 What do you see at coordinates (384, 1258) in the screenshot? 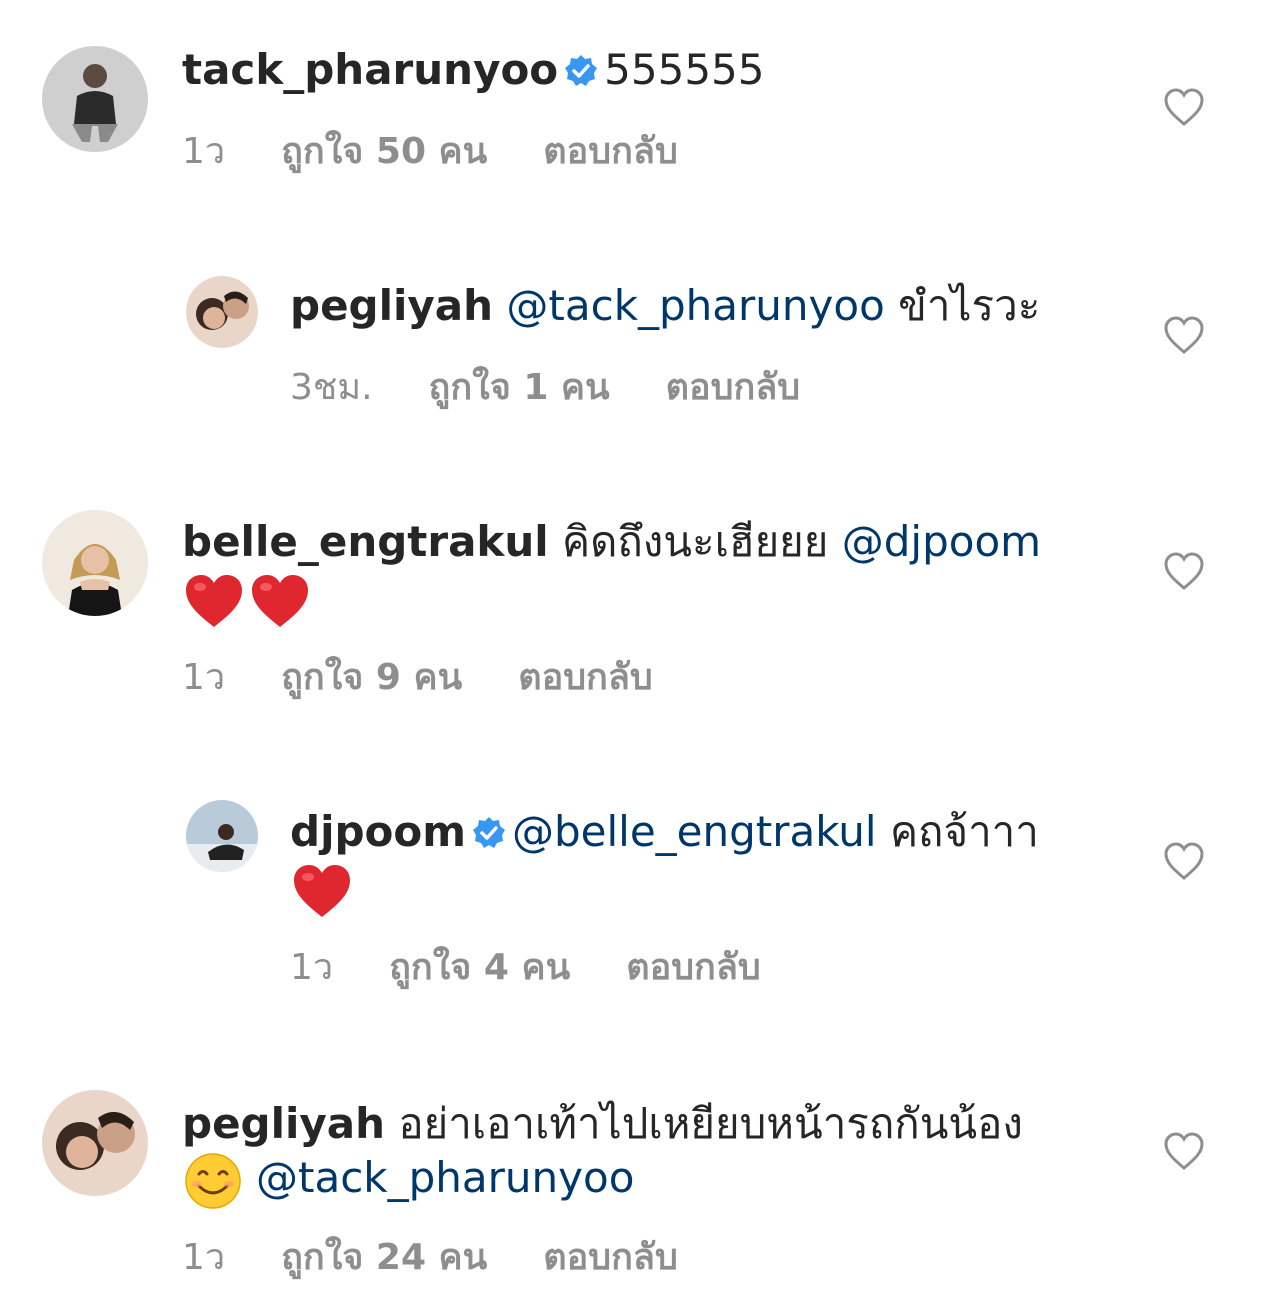
I see `comment-likes: ถูกใจ 24 คน` at bounding box center [384, 1258].